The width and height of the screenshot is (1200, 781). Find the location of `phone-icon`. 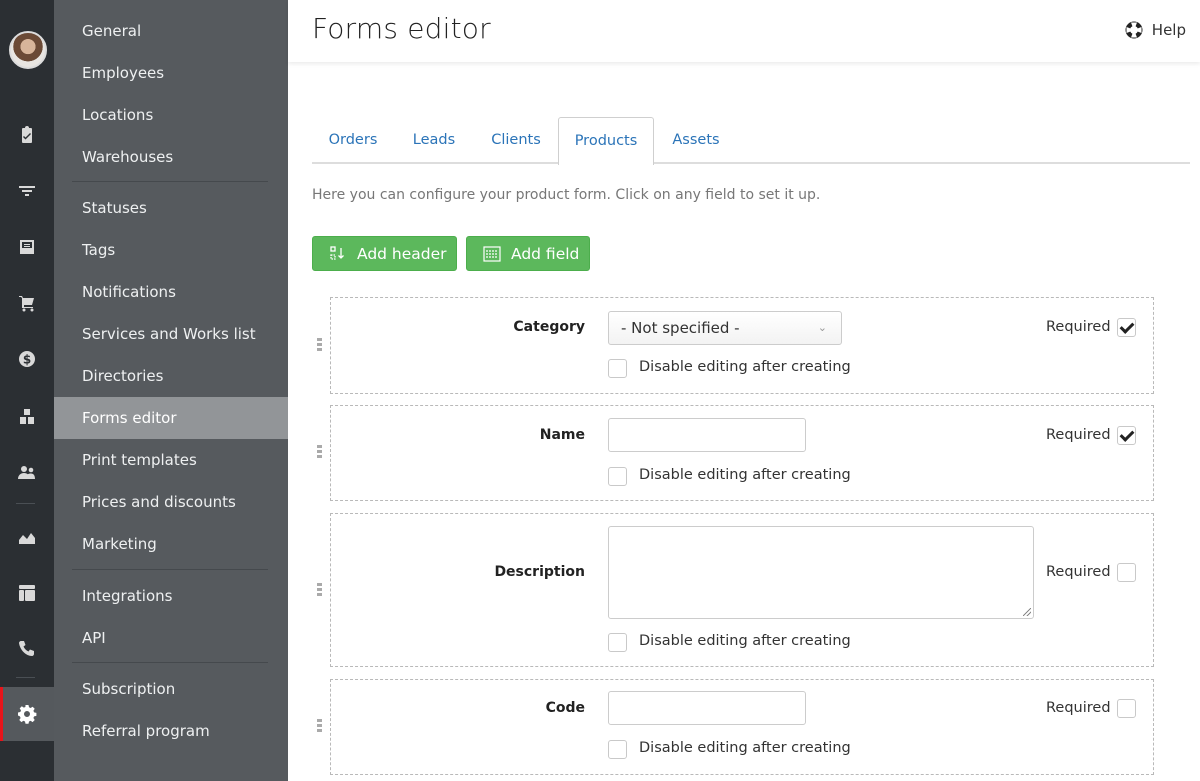

phone-icon is located at coordinates (27, 649).